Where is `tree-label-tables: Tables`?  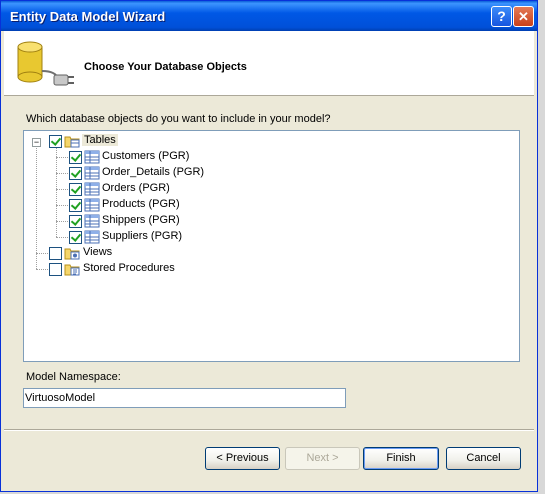 tree-label-tables: Tables is located at coordinates (100, 140).